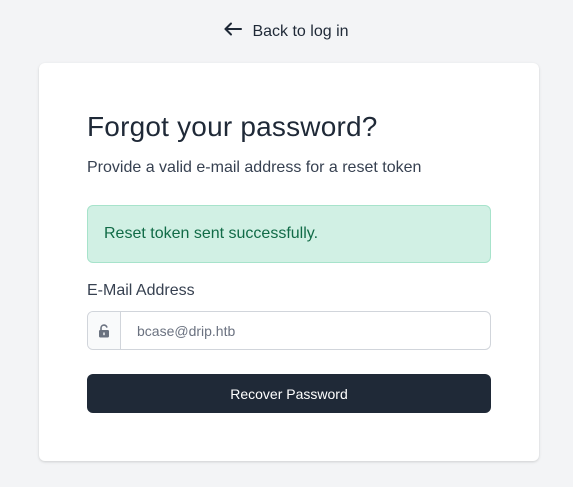 The height and width of the screenshot is (487, 573). Describe the element at coordinates (233, 31) in the screenshot. I see `arrow-left-icon` at that location.